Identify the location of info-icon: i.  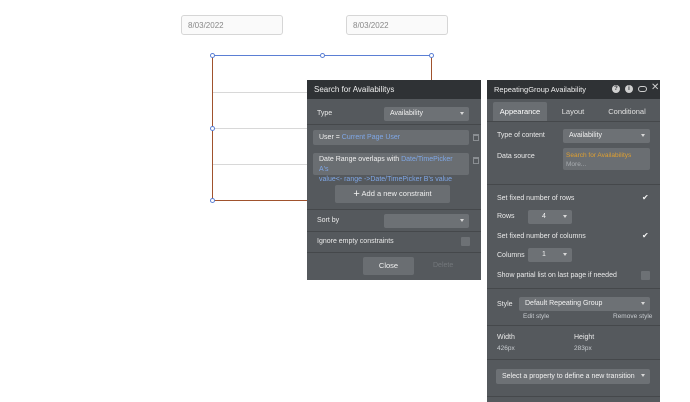
(629, 89).